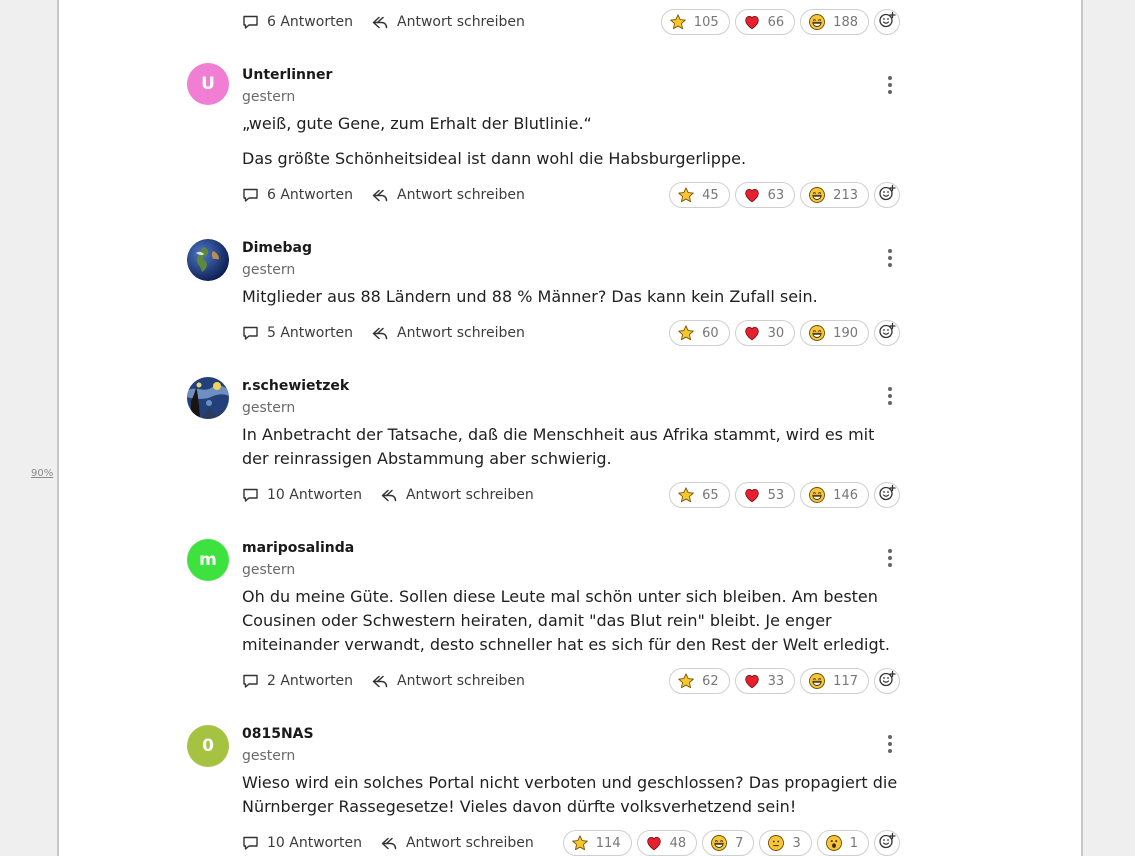 Image resolution: width=1135 pixels, height=856 pixels. Describe the element at coordinates (310, 681) in the screenshot. I see `replies-count: 2 Antworten` at that location.